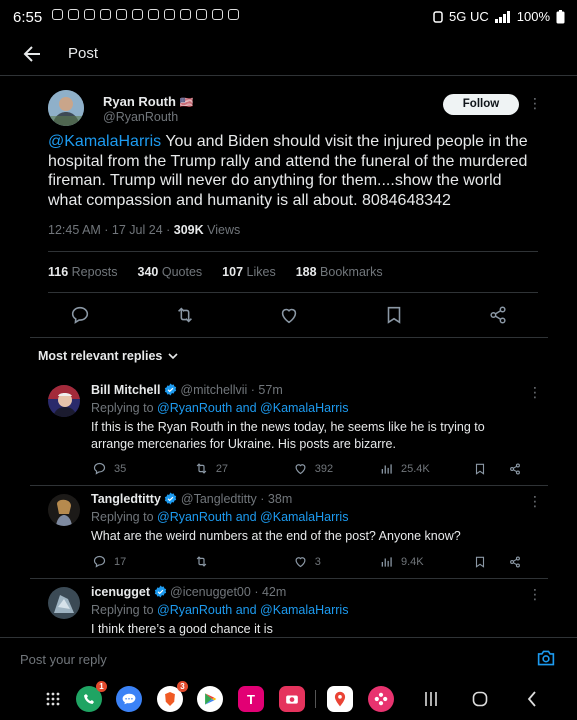  What do you see at coordinates (186, 103) in the screenshot?
I see `flag-icon: 🇺🇸` at bounding box center [186, 103].